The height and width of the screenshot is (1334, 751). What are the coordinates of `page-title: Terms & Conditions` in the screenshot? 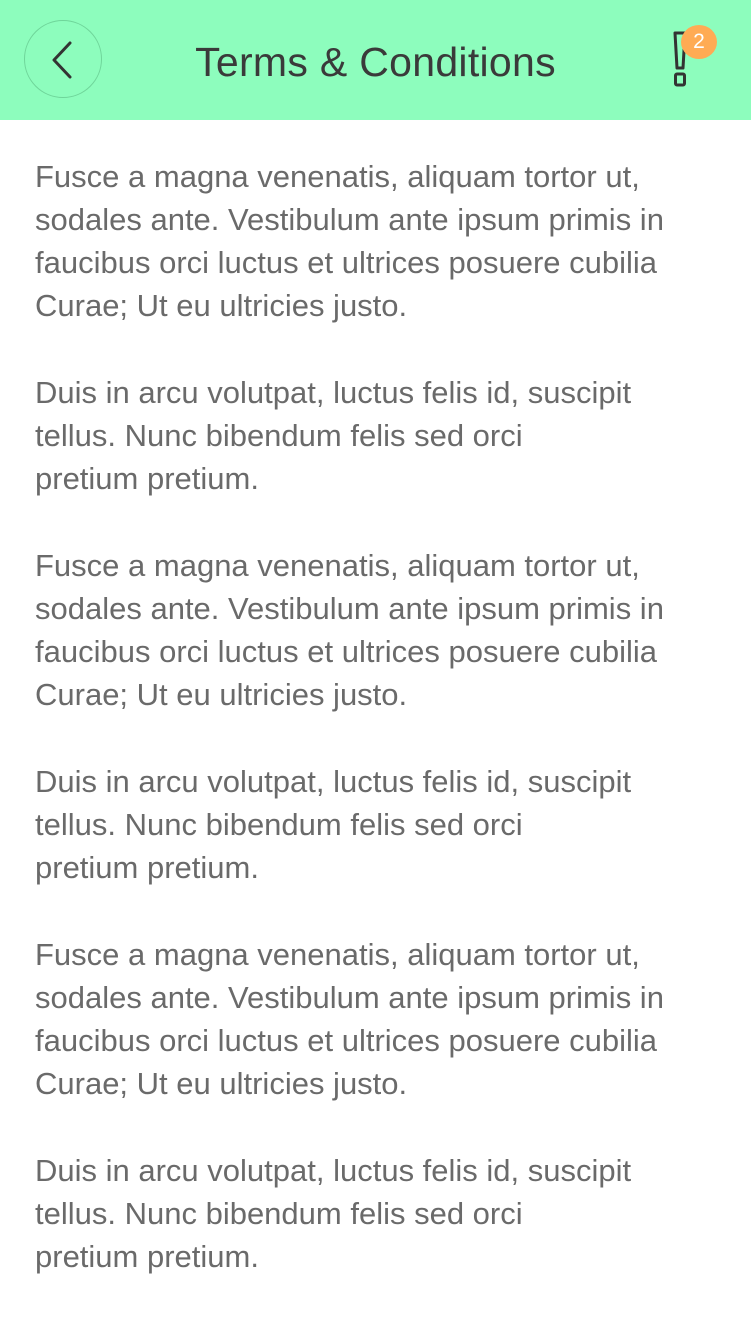 It's located at (375, 62).